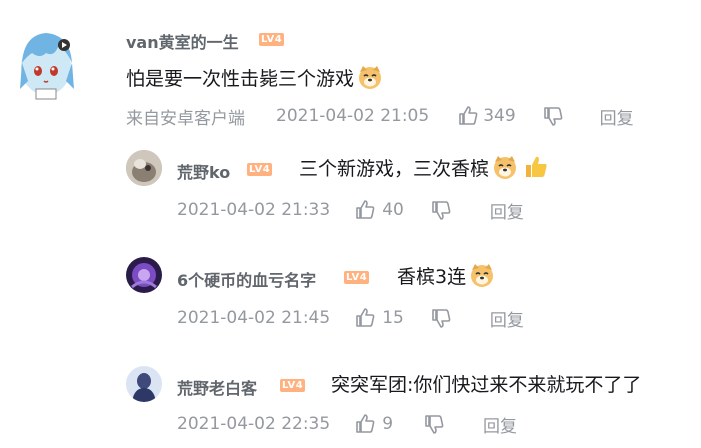  I want to click on comment-text: 怕是要一次性击毙三个游戏, so click(240, 78).